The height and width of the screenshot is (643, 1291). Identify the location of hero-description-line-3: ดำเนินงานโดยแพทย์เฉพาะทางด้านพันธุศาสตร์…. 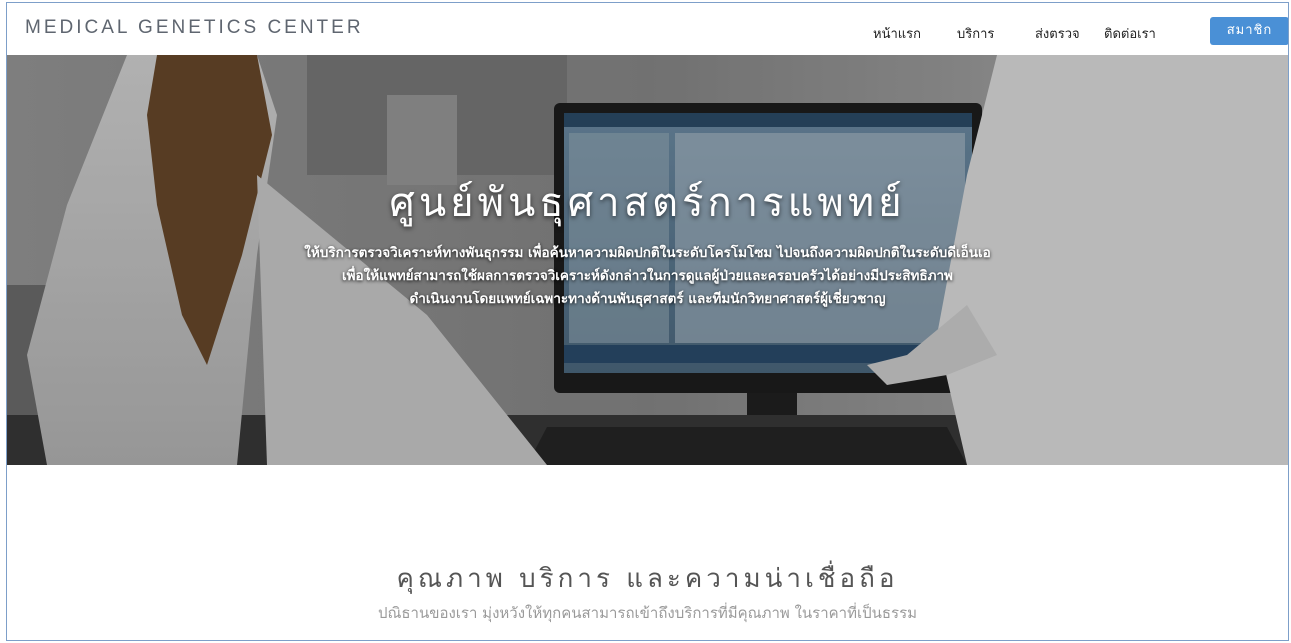
(647, 299).